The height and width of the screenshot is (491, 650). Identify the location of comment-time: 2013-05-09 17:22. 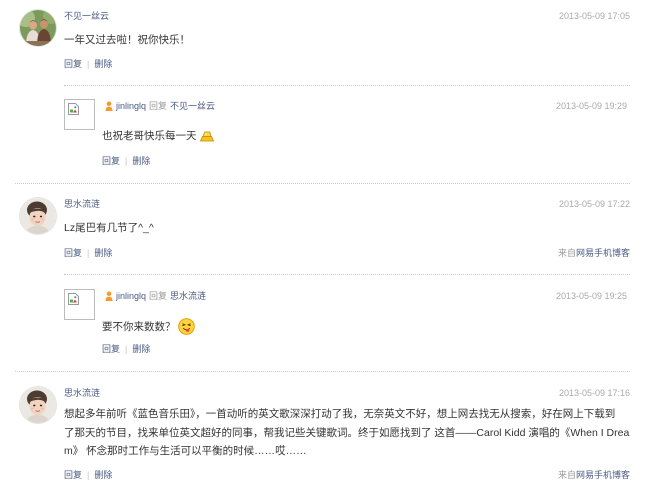
(594, 204).